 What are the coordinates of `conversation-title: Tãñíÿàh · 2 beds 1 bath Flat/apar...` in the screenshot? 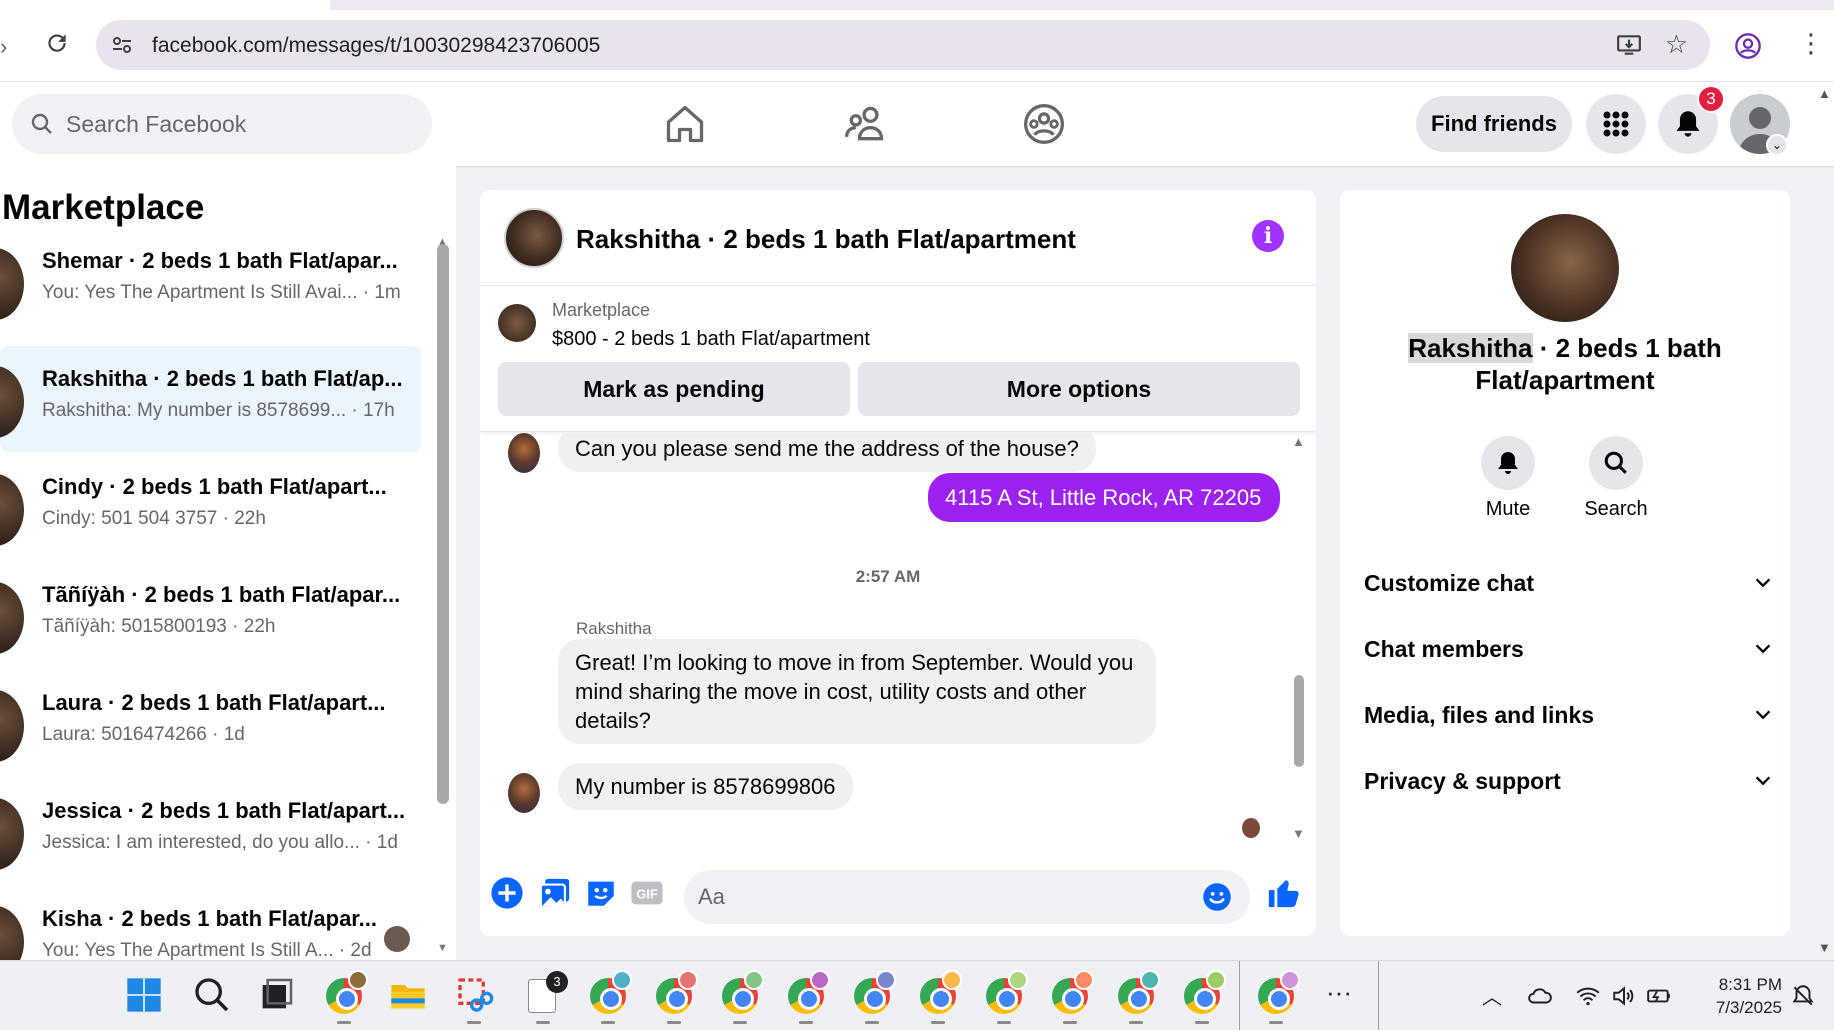 It's located at (221, 594).